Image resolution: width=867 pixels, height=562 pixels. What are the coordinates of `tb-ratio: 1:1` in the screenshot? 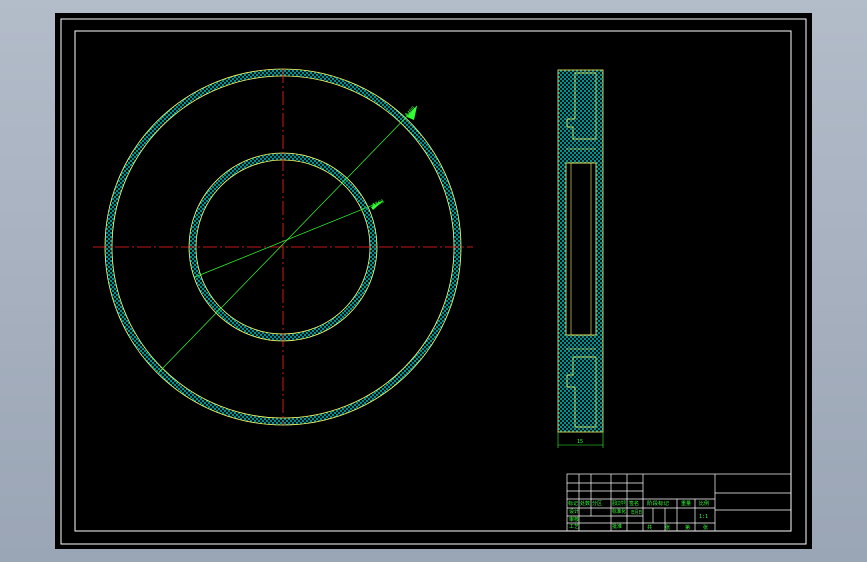 It's located at (703, 517).